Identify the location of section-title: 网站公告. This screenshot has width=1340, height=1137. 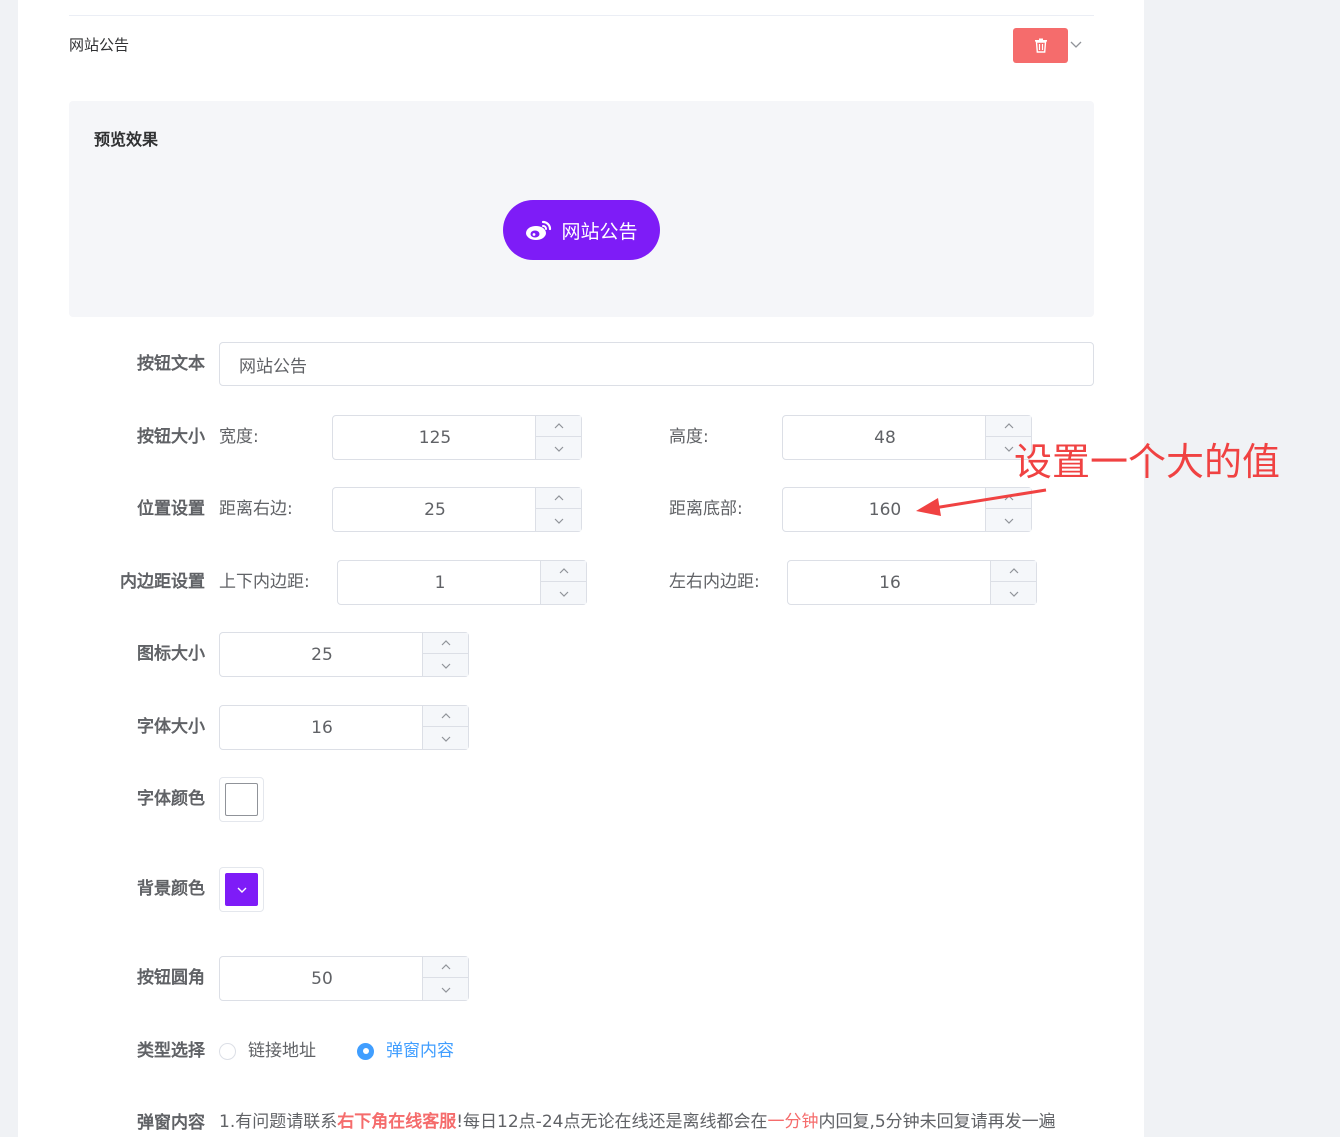
(99, 45).